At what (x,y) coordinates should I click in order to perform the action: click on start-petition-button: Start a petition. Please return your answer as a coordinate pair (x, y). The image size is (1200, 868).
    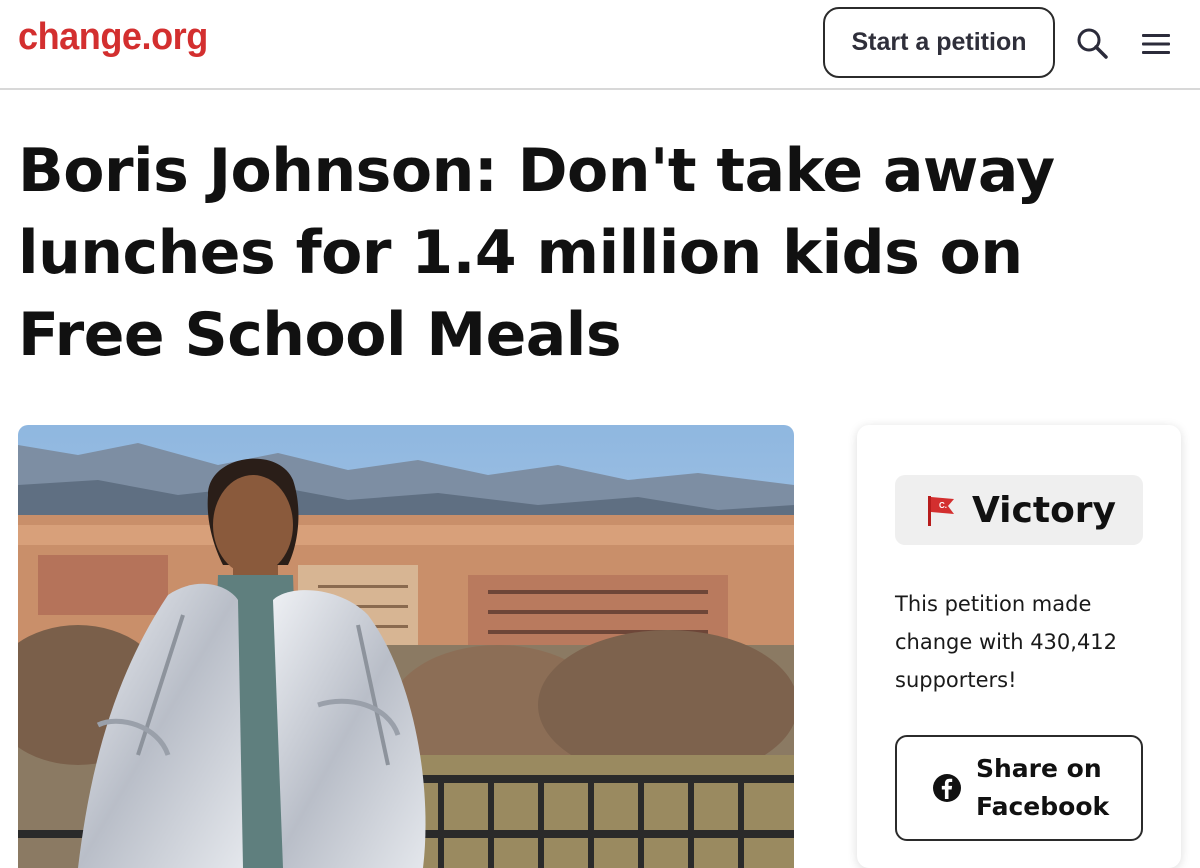
    Looking at the image, I should click on (939, 42).